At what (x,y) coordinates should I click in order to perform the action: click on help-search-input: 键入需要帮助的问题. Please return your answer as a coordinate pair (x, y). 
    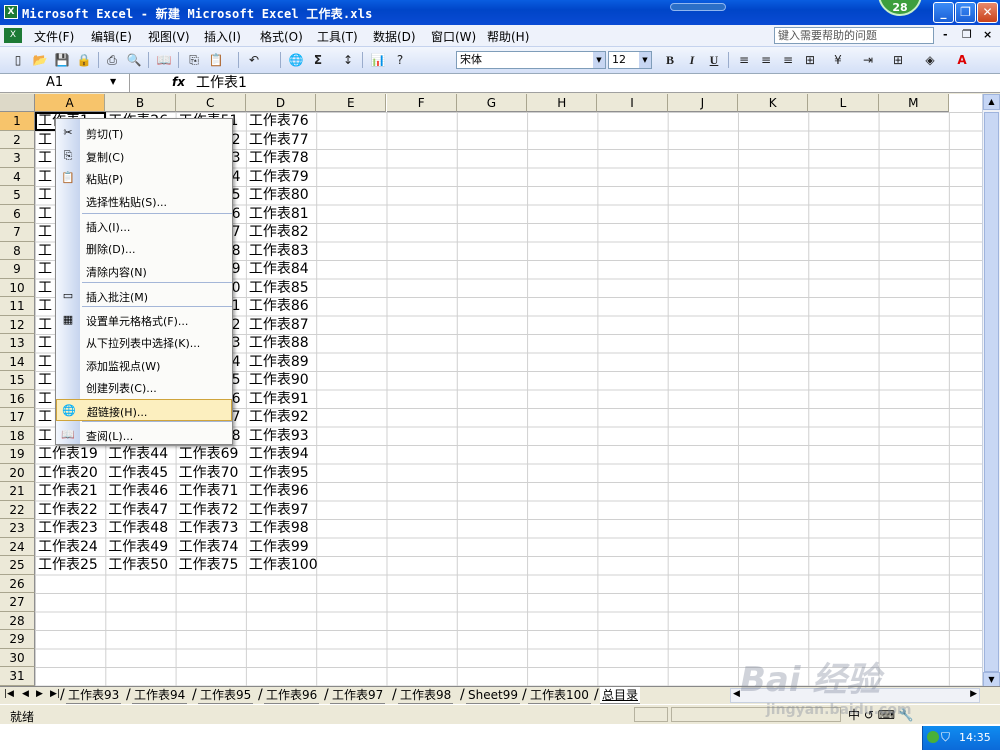
    Looking at the image, I should click on (854, 35).